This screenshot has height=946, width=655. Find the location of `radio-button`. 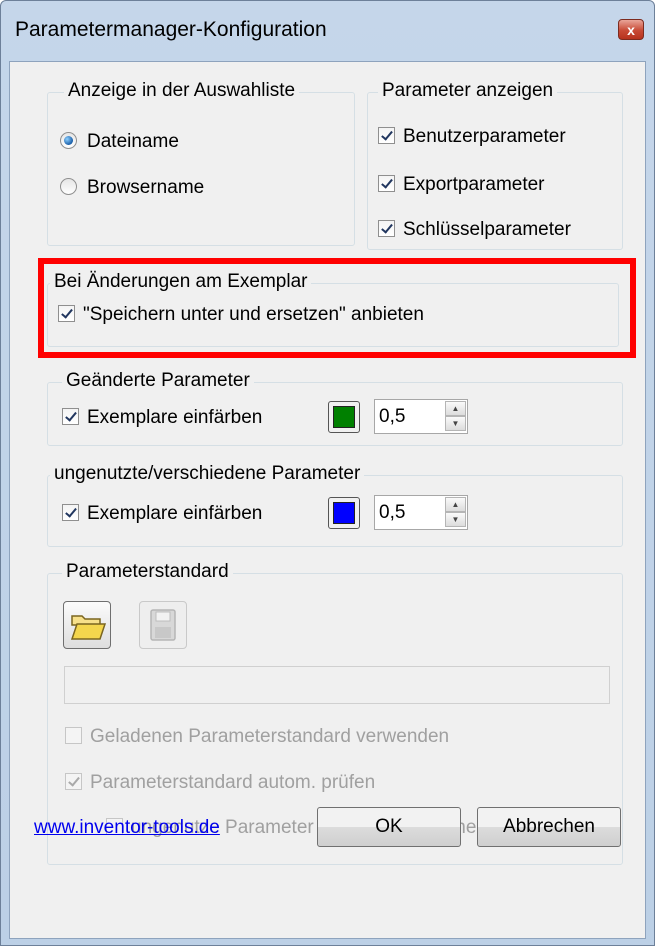

radio-button is located at coordinates (68, 186).